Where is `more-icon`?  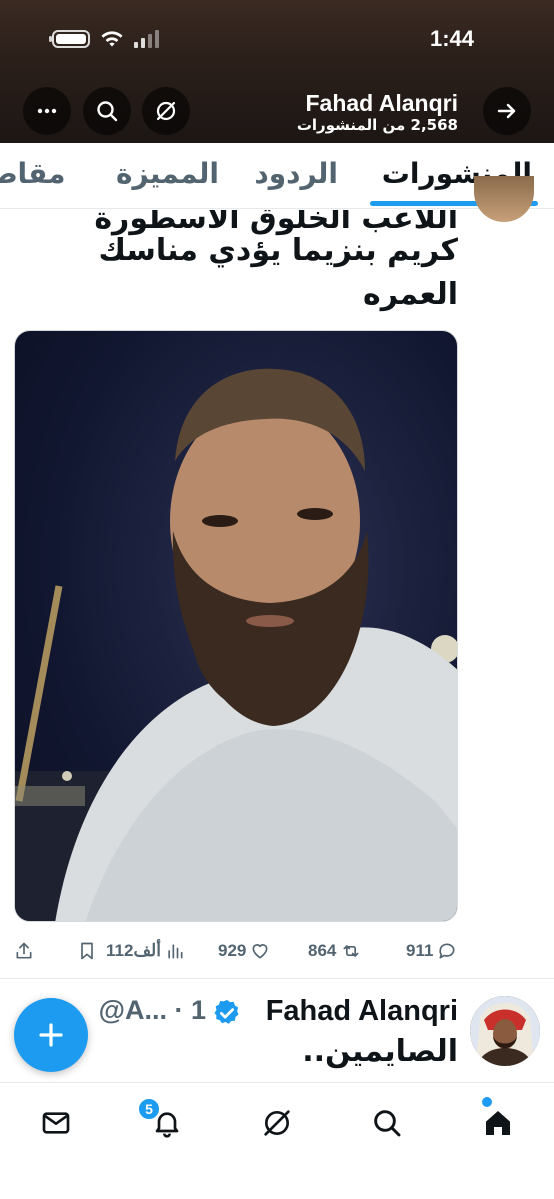
more-icon is located at coordinates (47, 111).